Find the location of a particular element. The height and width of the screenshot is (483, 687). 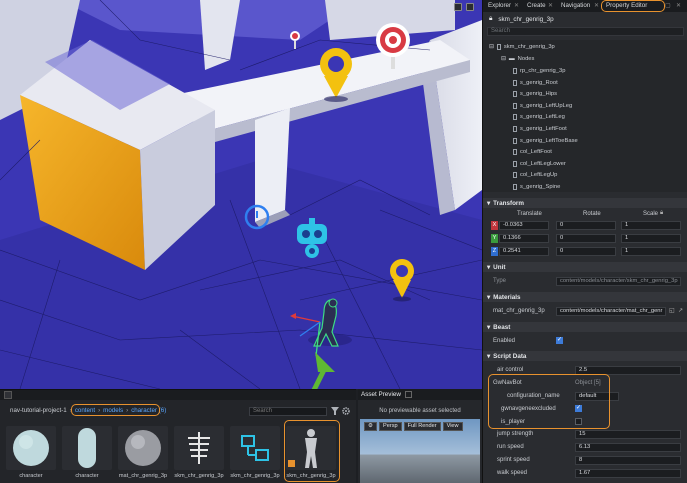

tree-node-label: s_genrig_Hips is located at coordinates (539, 94).